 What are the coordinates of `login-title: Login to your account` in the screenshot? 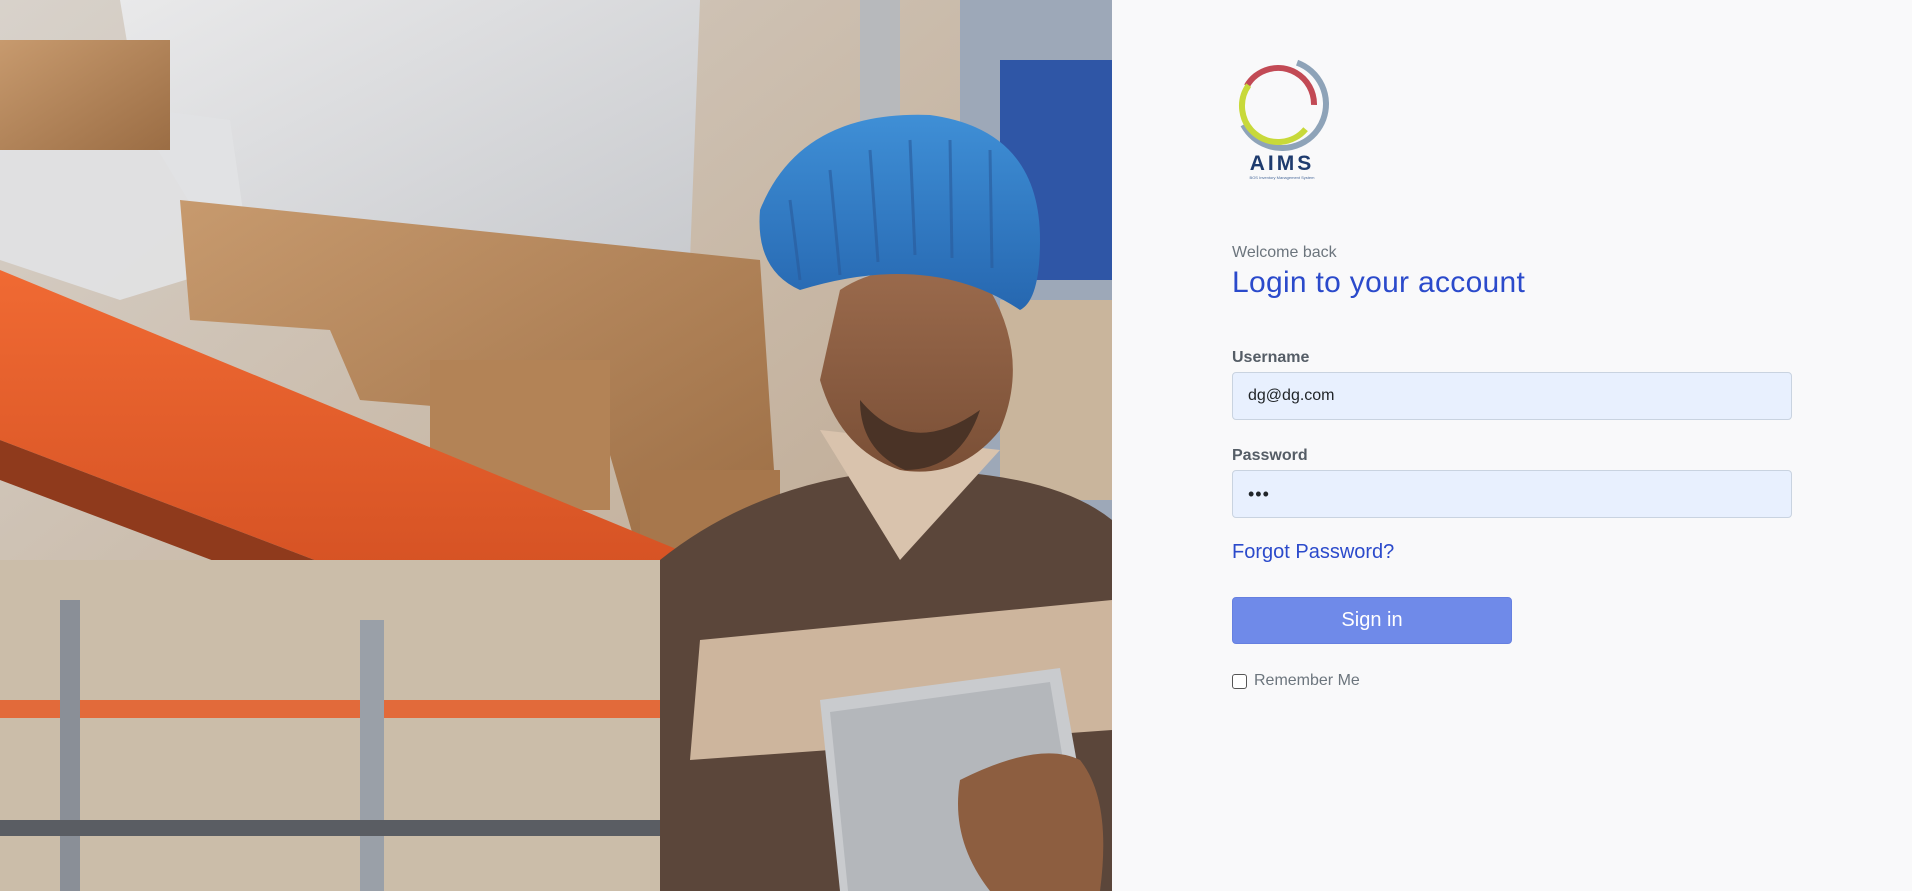 It's located at (1379, 282).